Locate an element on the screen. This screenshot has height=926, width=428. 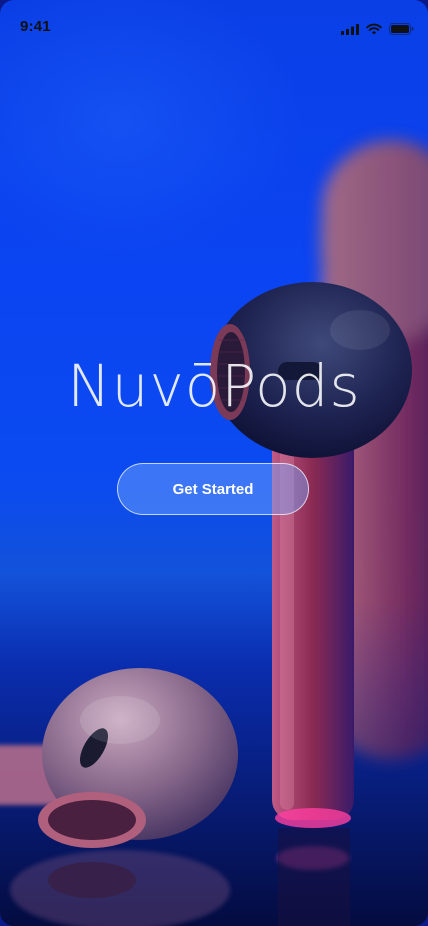
get-started-button: Get Started is located at coordinates (213, 489).